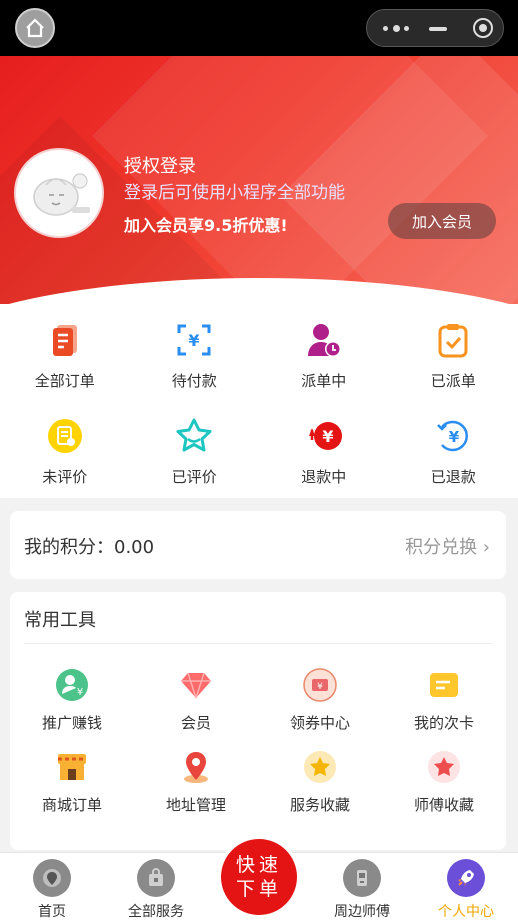 Image resolution: width=518 pixels, height=920 pixels. What do you see at coordinates (259, 877) in the screenshot?
I see `quick-order-button: 快速 下单` at bounding box center [259, 877].